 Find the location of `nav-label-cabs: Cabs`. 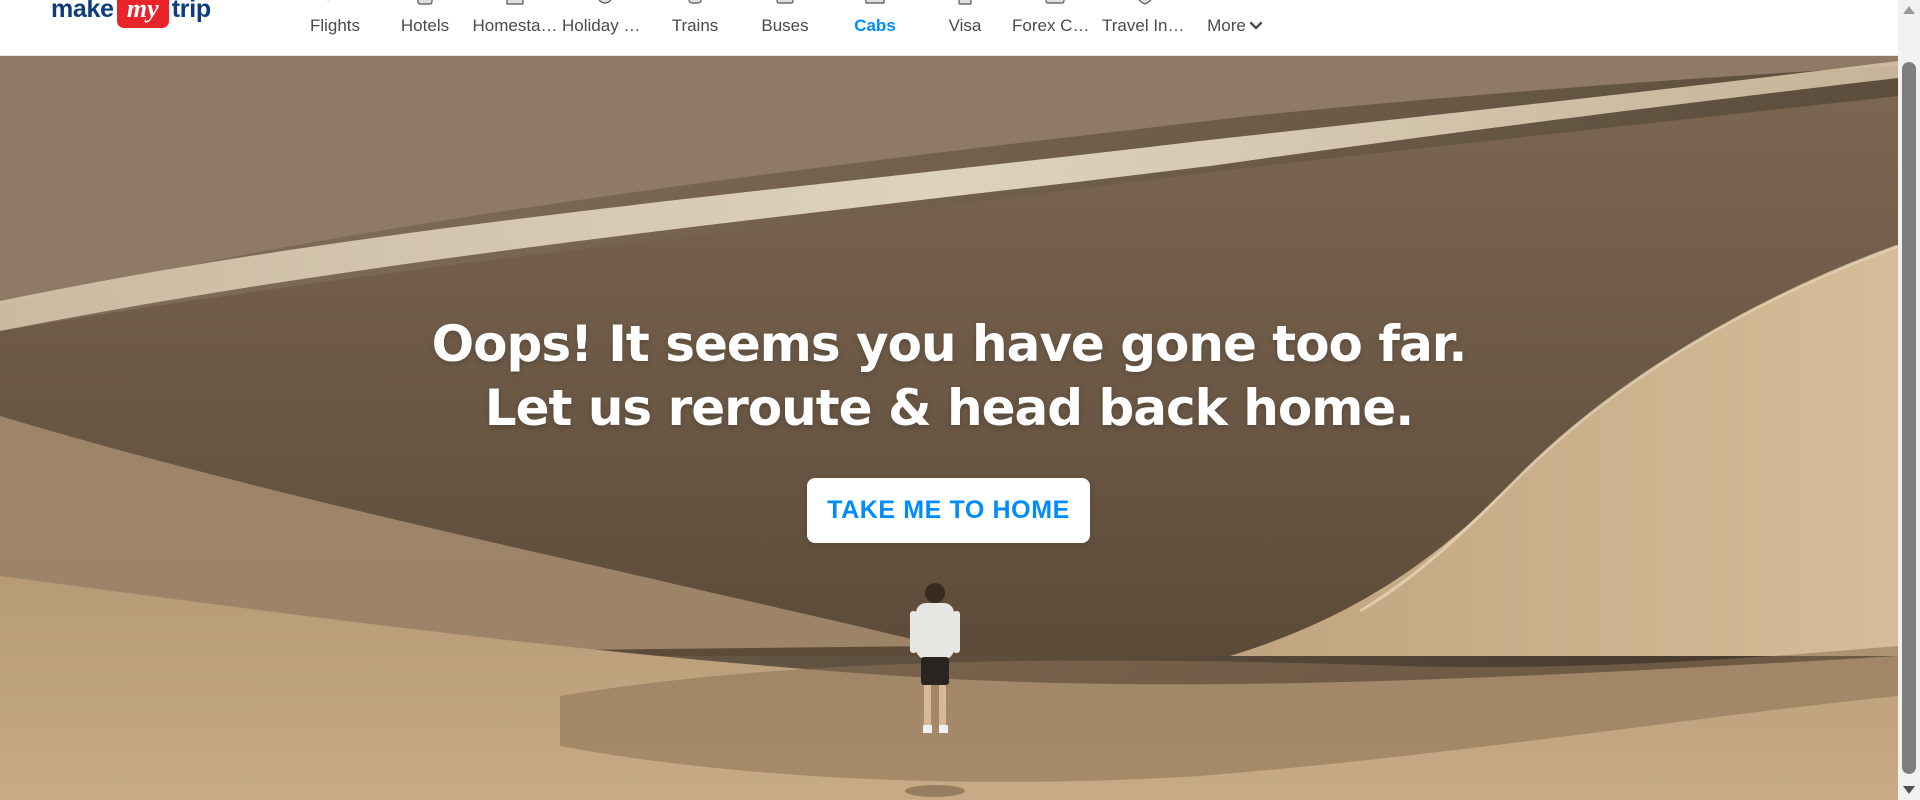

nav-label-cabs: Cabs is located at coordinates (875, 25).